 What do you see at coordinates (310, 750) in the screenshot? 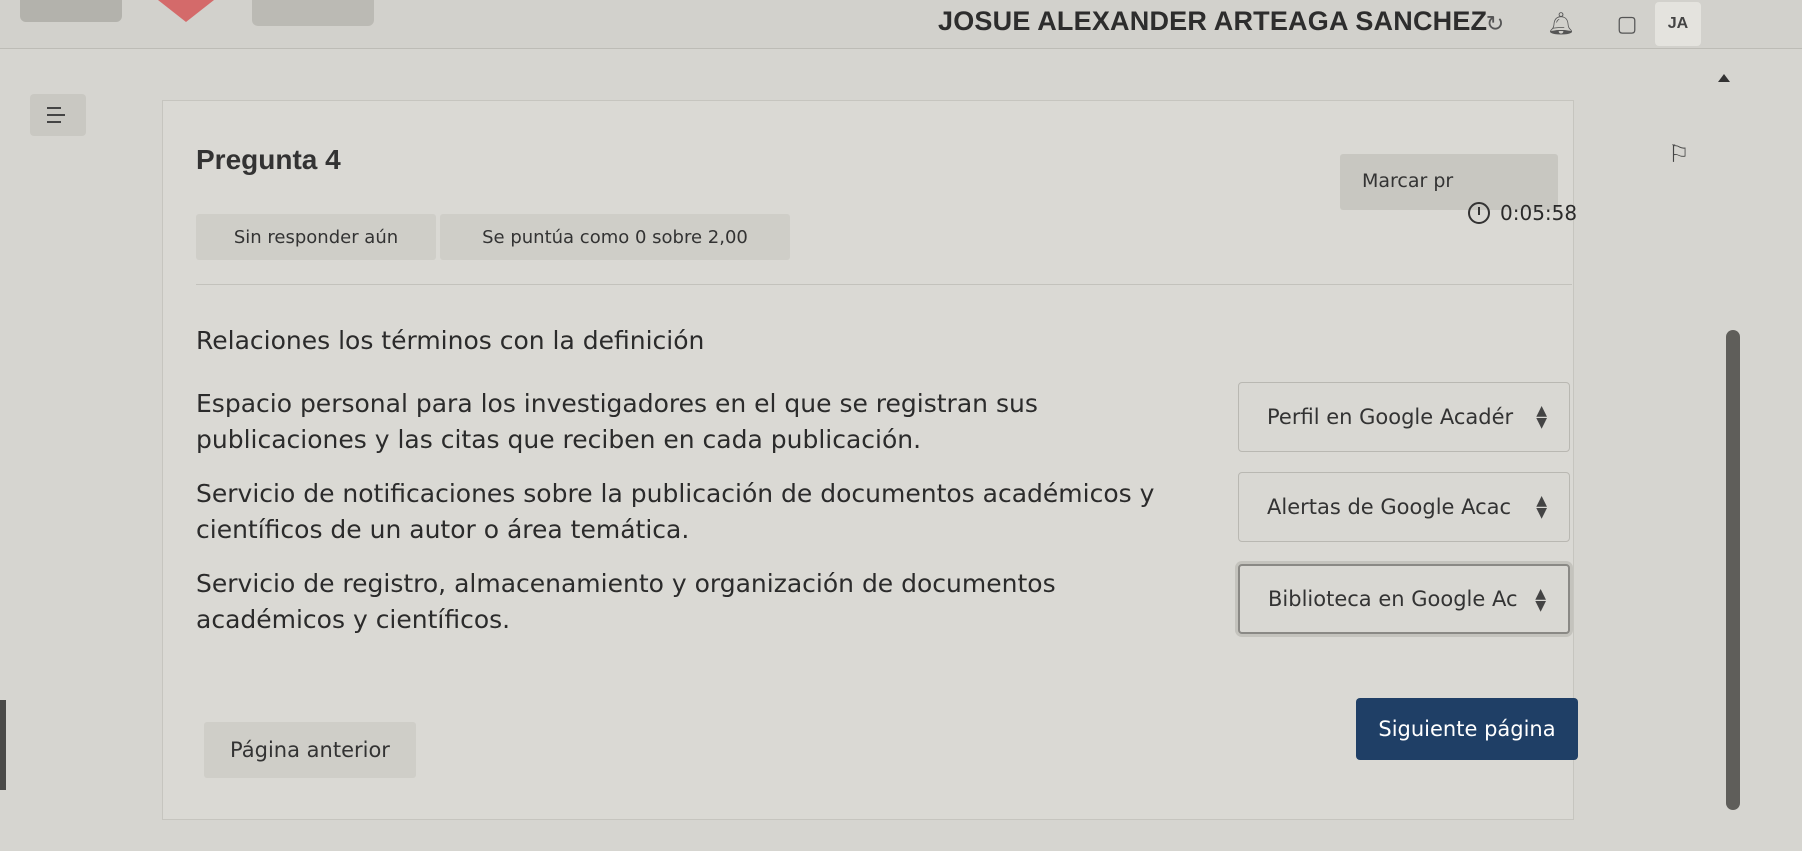
I see `previous-page-button: Página anterior` at bounding box center [310, 750].